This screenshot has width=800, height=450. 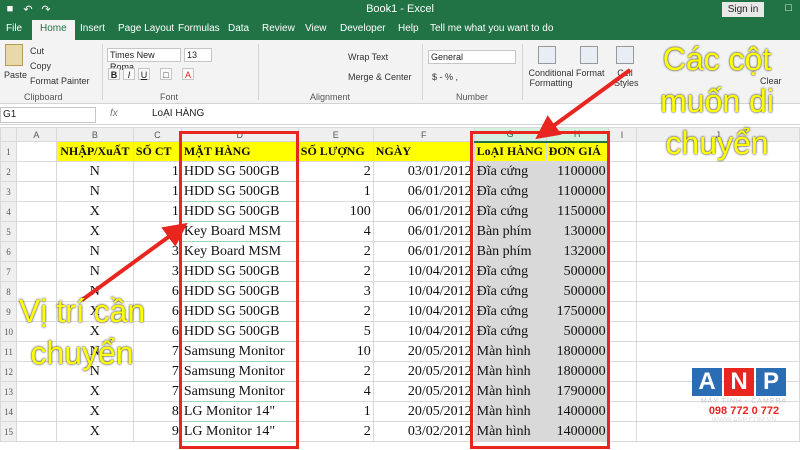 What do you see at coordinates (423, 431) in the screenshot?
I see `data-cell: 03/02/2012` at bounding box center [423, 431].